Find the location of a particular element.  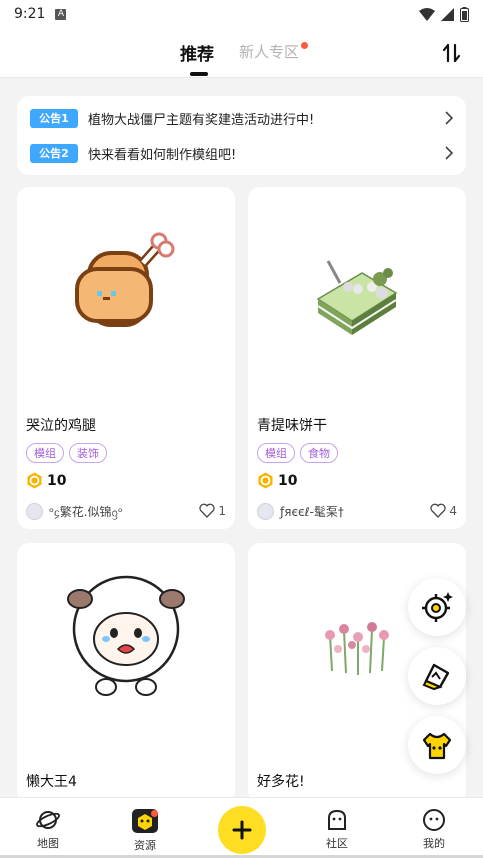

wifi-icon is located at coordinates (427, 14).